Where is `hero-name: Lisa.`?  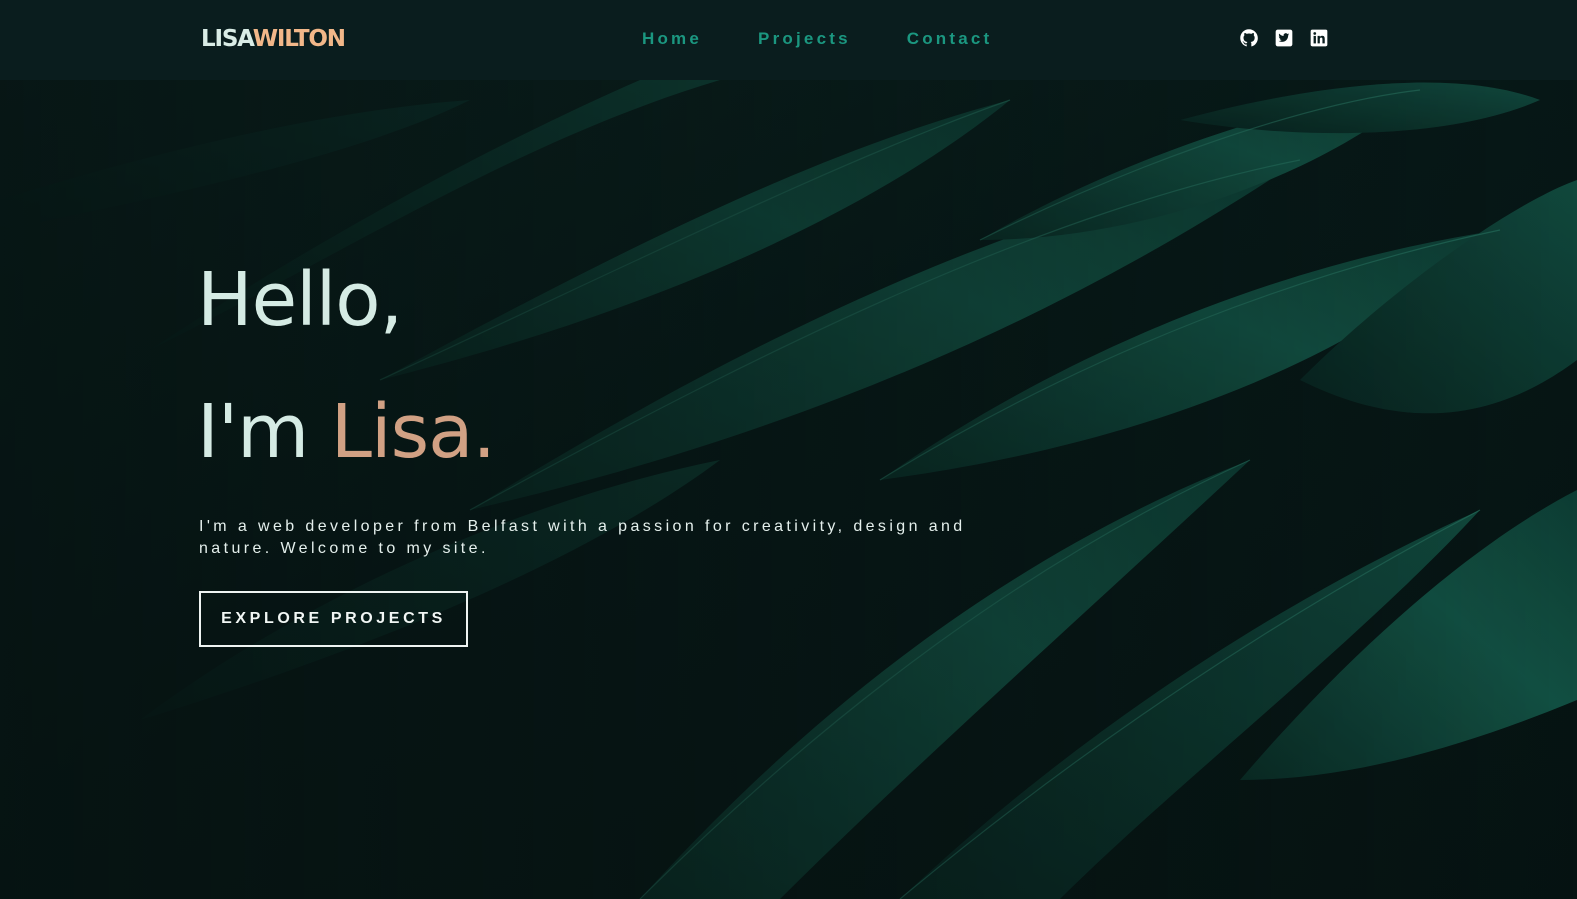
hero-name: Lisa. is located at coordinates (413, 432).